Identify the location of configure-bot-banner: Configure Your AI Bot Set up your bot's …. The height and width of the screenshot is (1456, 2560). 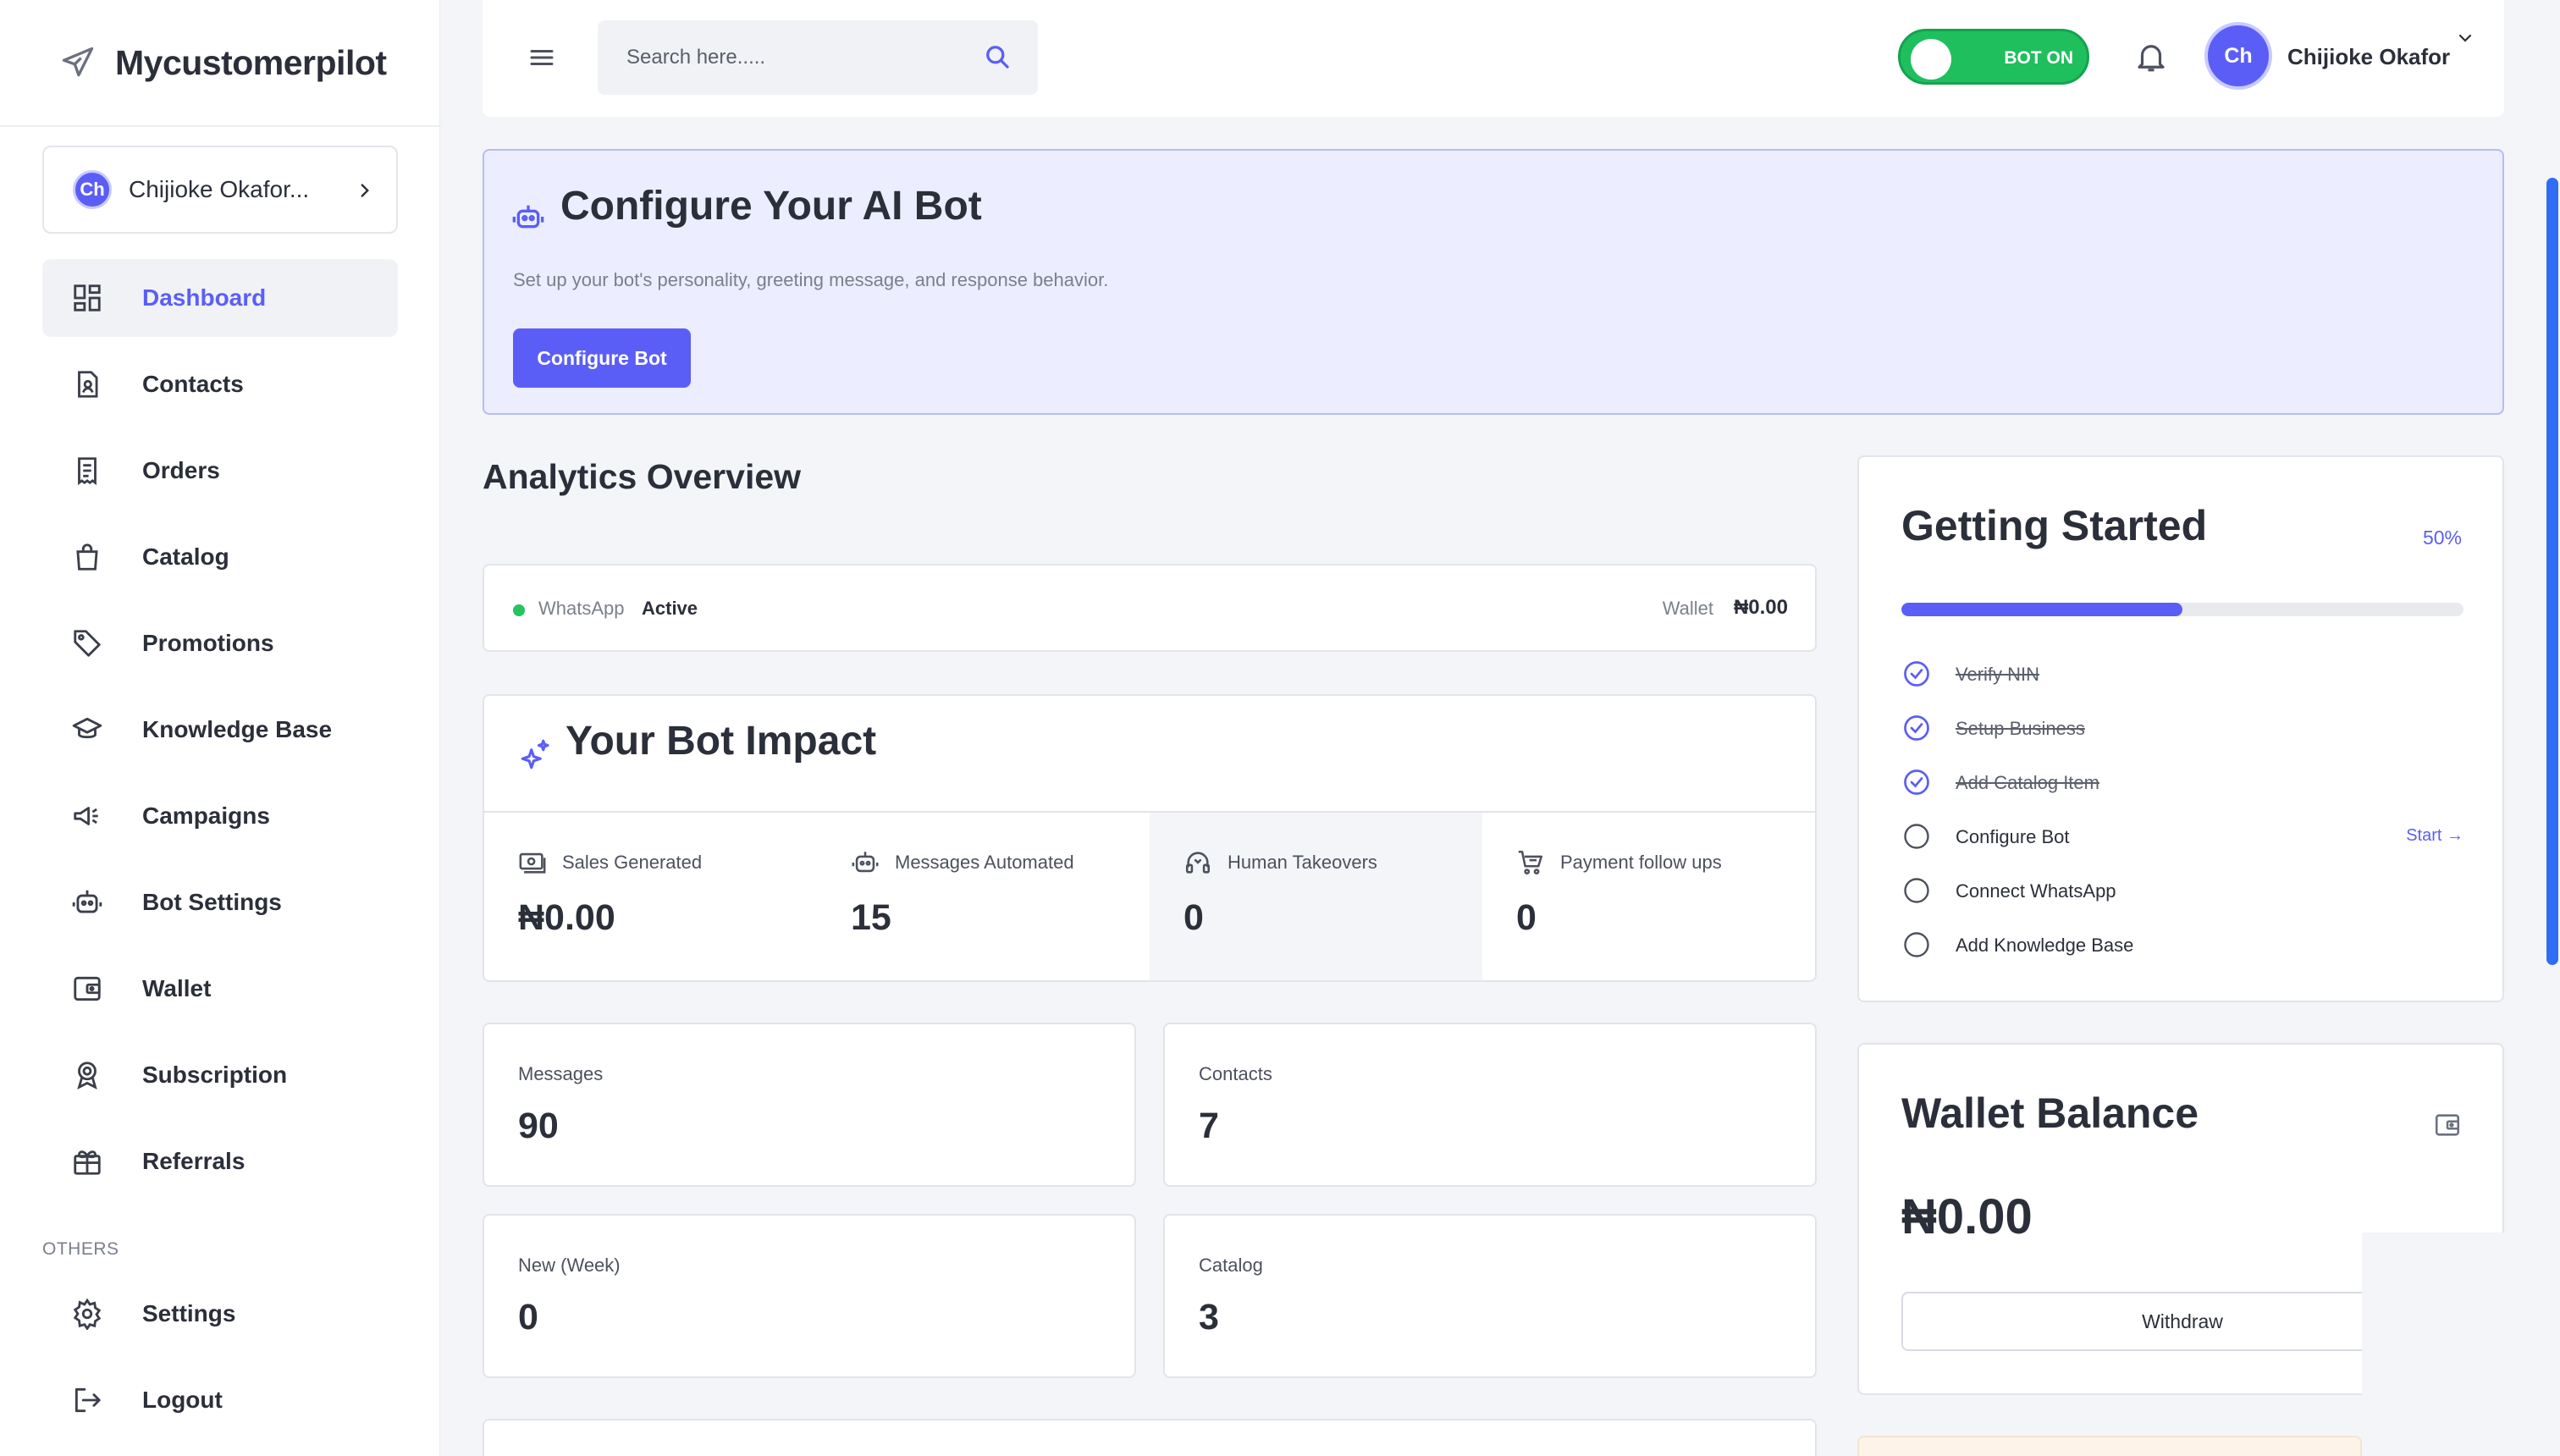
(1493, 282).